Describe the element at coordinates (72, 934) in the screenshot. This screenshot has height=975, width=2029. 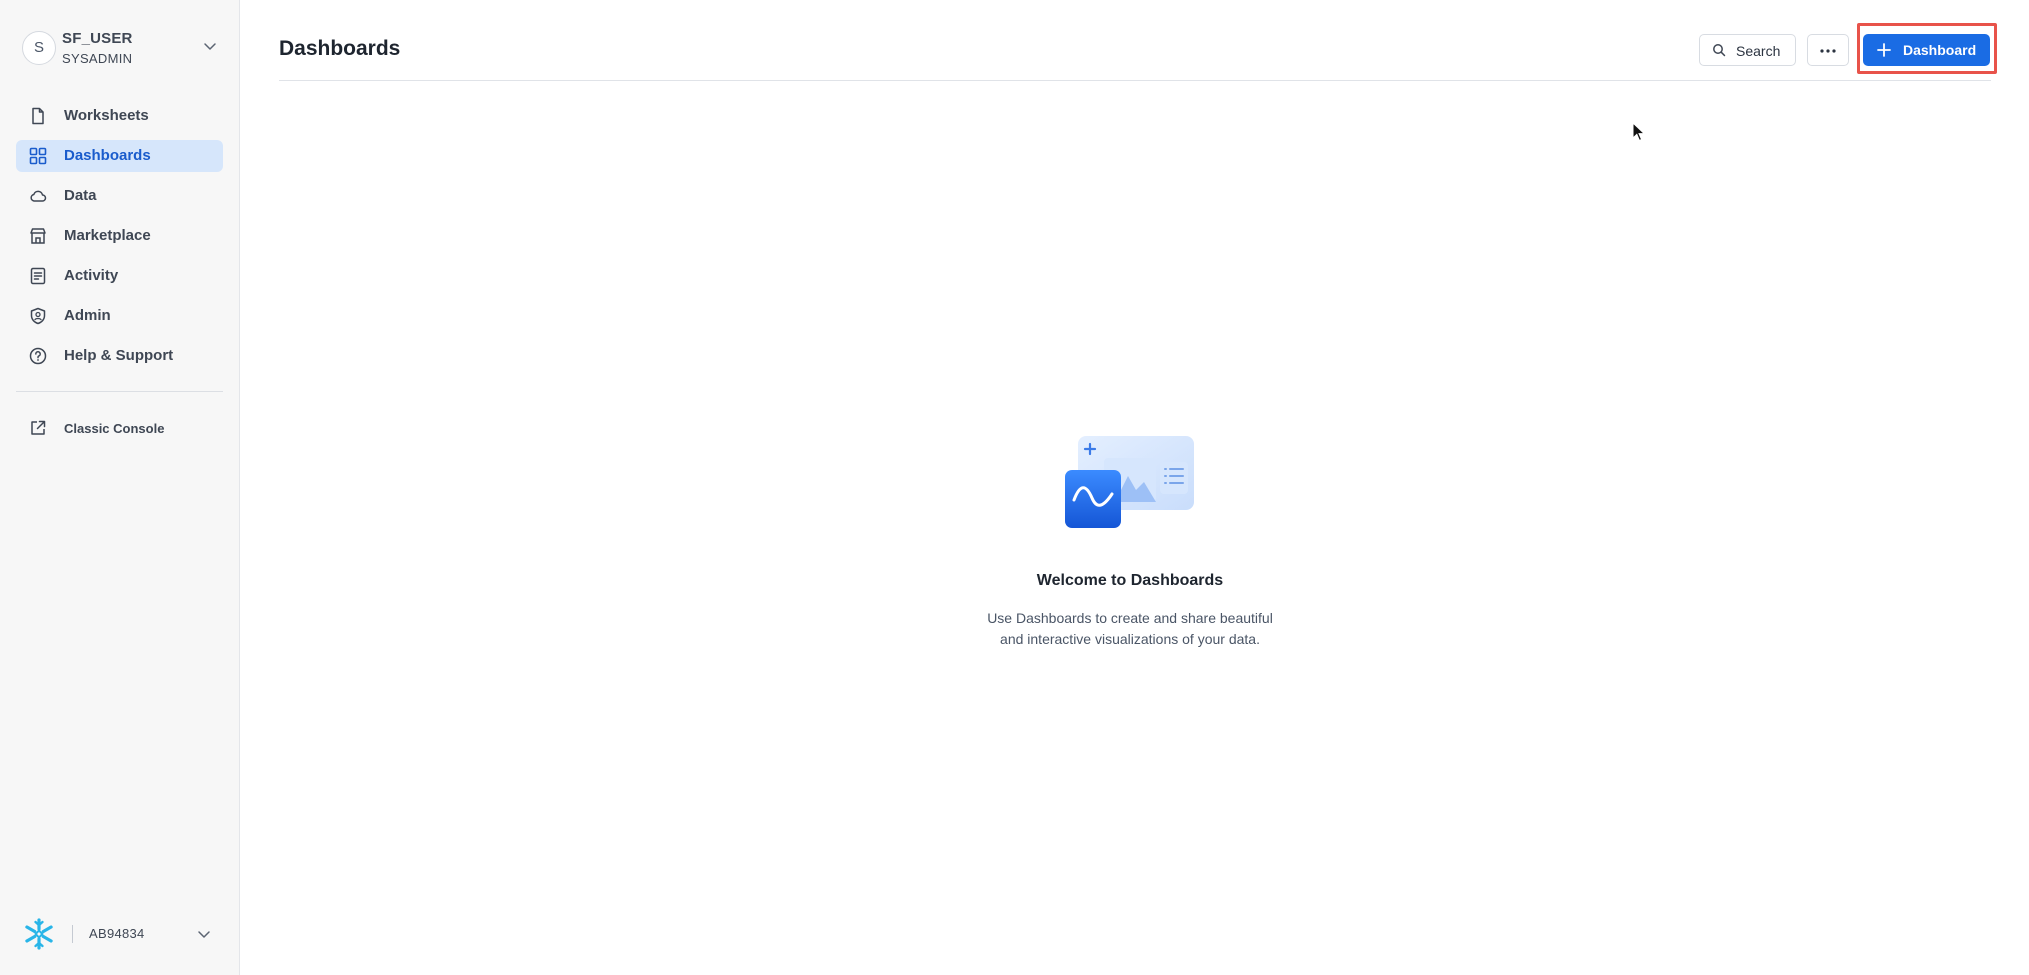
I see `account-separator` at that location.